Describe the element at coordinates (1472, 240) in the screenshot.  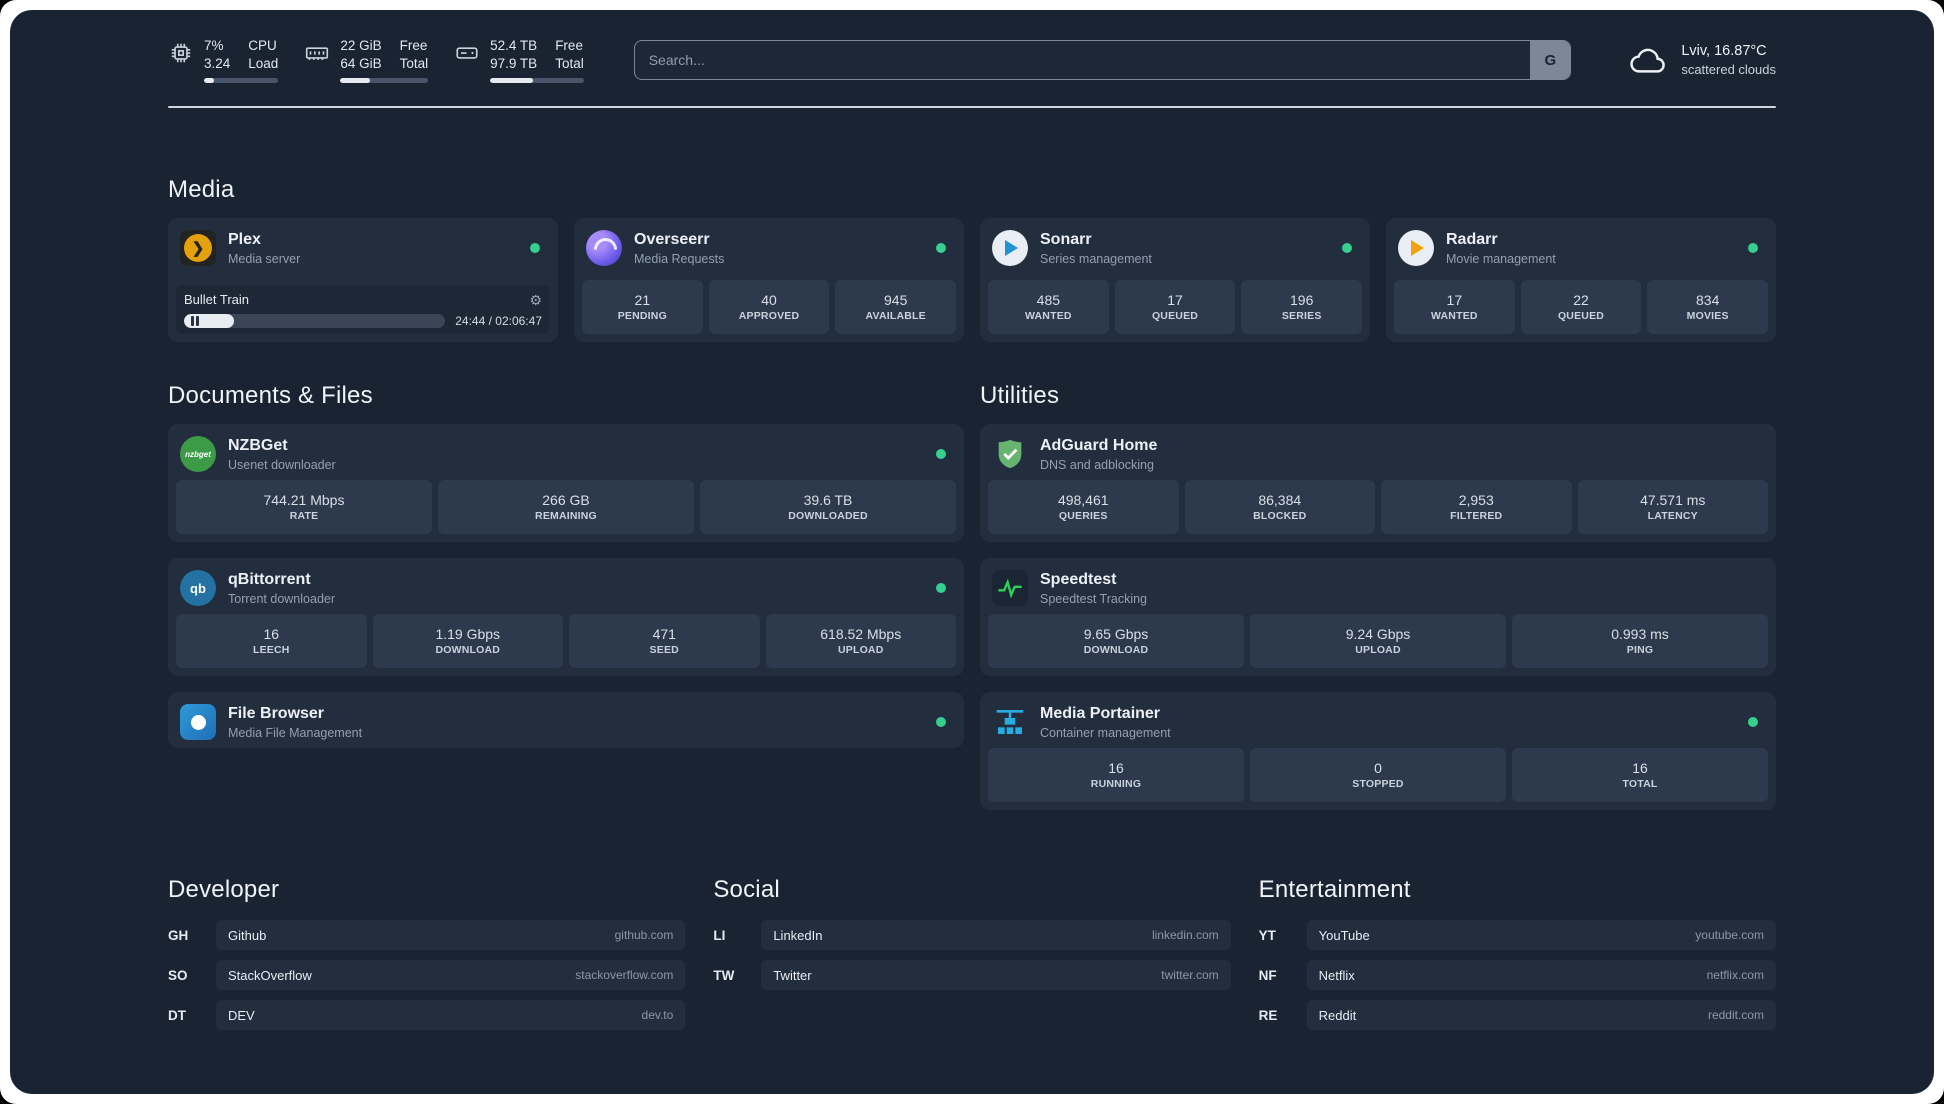
I see `service-name: Radarr` at that location.